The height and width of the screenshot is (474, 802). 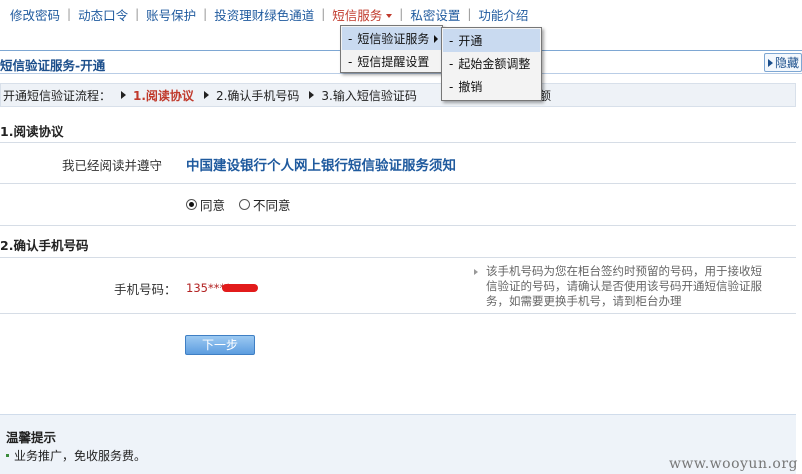 What do you see at coordinates (272, 205) in the screenshot?
I see `radio-disagree-label: 不同意` at bounding box center [272, 205].